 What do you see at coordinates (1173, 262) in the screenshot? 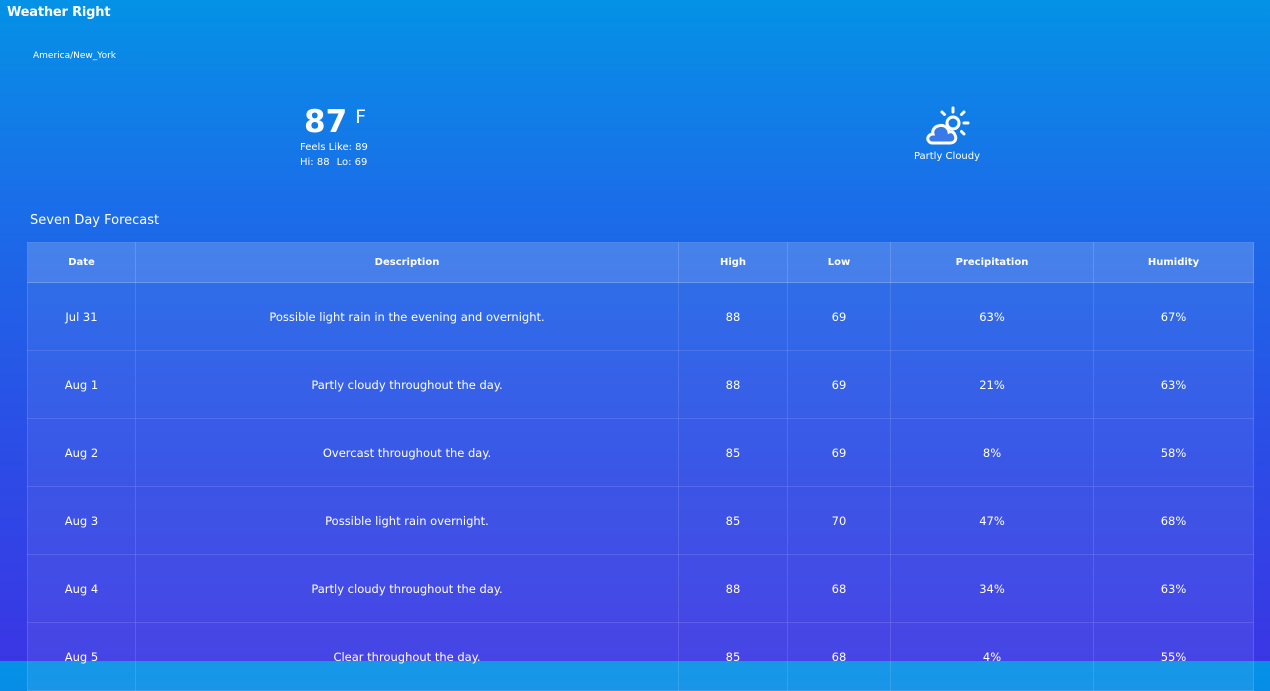
I see `column-header-humidity: Humidity` at bounding box center [1173, 262].